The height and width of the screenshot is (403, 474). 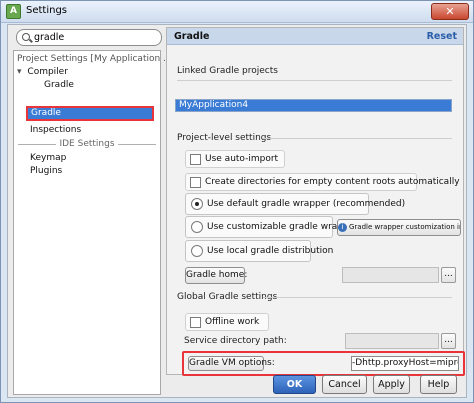 What do you see at coordinates (197, 251) in the screenshot?
I see `local-distribution-radio` at bounding box center [197, 251].